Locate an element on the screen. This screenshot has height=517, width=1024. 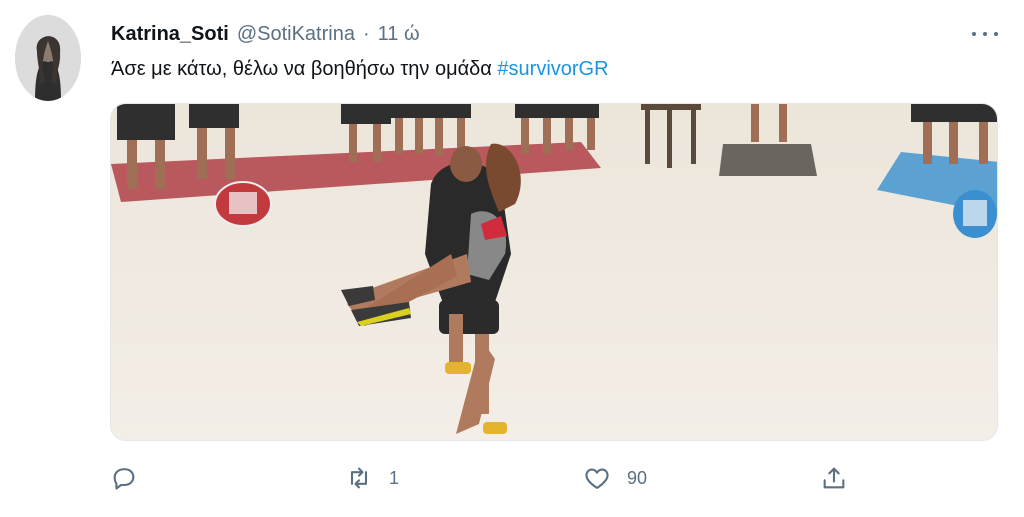
tweet-header: Katrina_Soti @SotiKatrina · 11 ώ is located at coordinates (265, 34).